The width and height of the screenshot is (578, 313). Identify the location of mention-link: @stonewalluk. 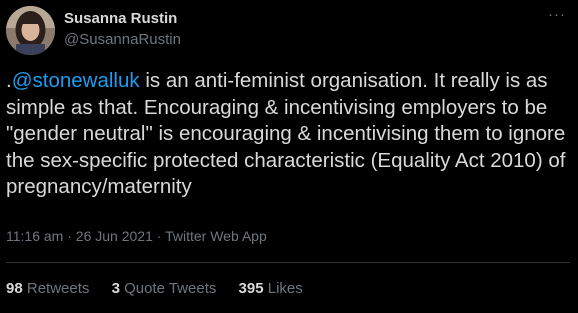
(76, 80).